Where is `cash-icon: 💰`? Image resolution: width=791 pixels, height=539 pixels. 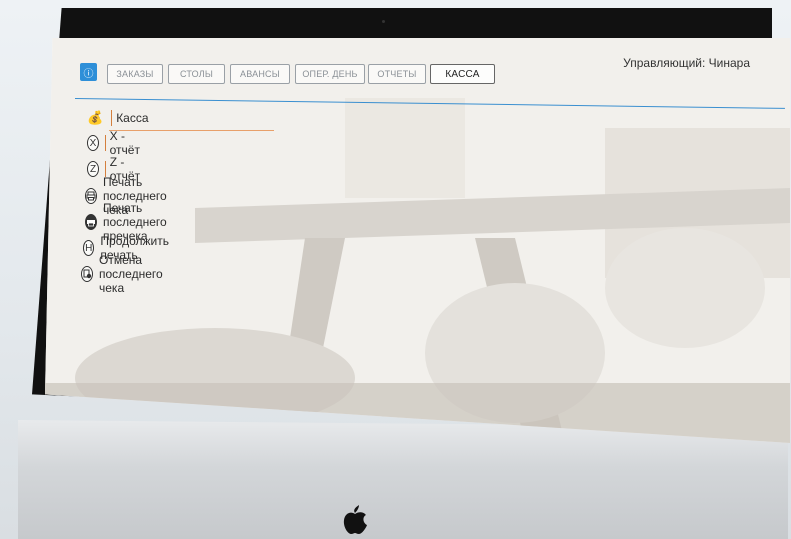 cash-icon: 💰 is located at coordinates (95, 117).